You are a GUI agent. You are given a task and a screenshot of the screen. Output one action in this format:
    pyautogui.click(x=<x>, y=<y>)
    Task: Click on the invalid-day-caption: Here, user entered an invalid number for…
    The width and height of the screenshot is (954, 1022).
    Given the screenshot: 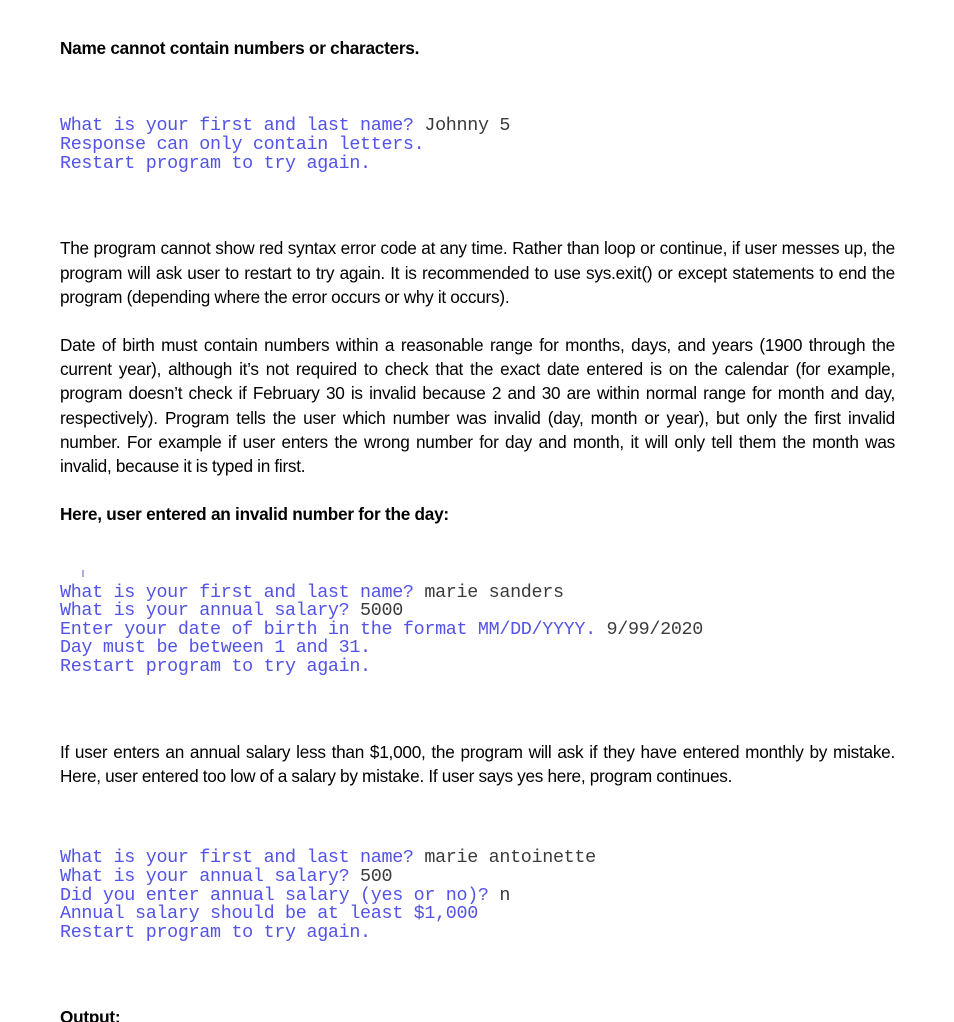 What is the action you would take?
    pyautogui.click(x=254, y=514)
    